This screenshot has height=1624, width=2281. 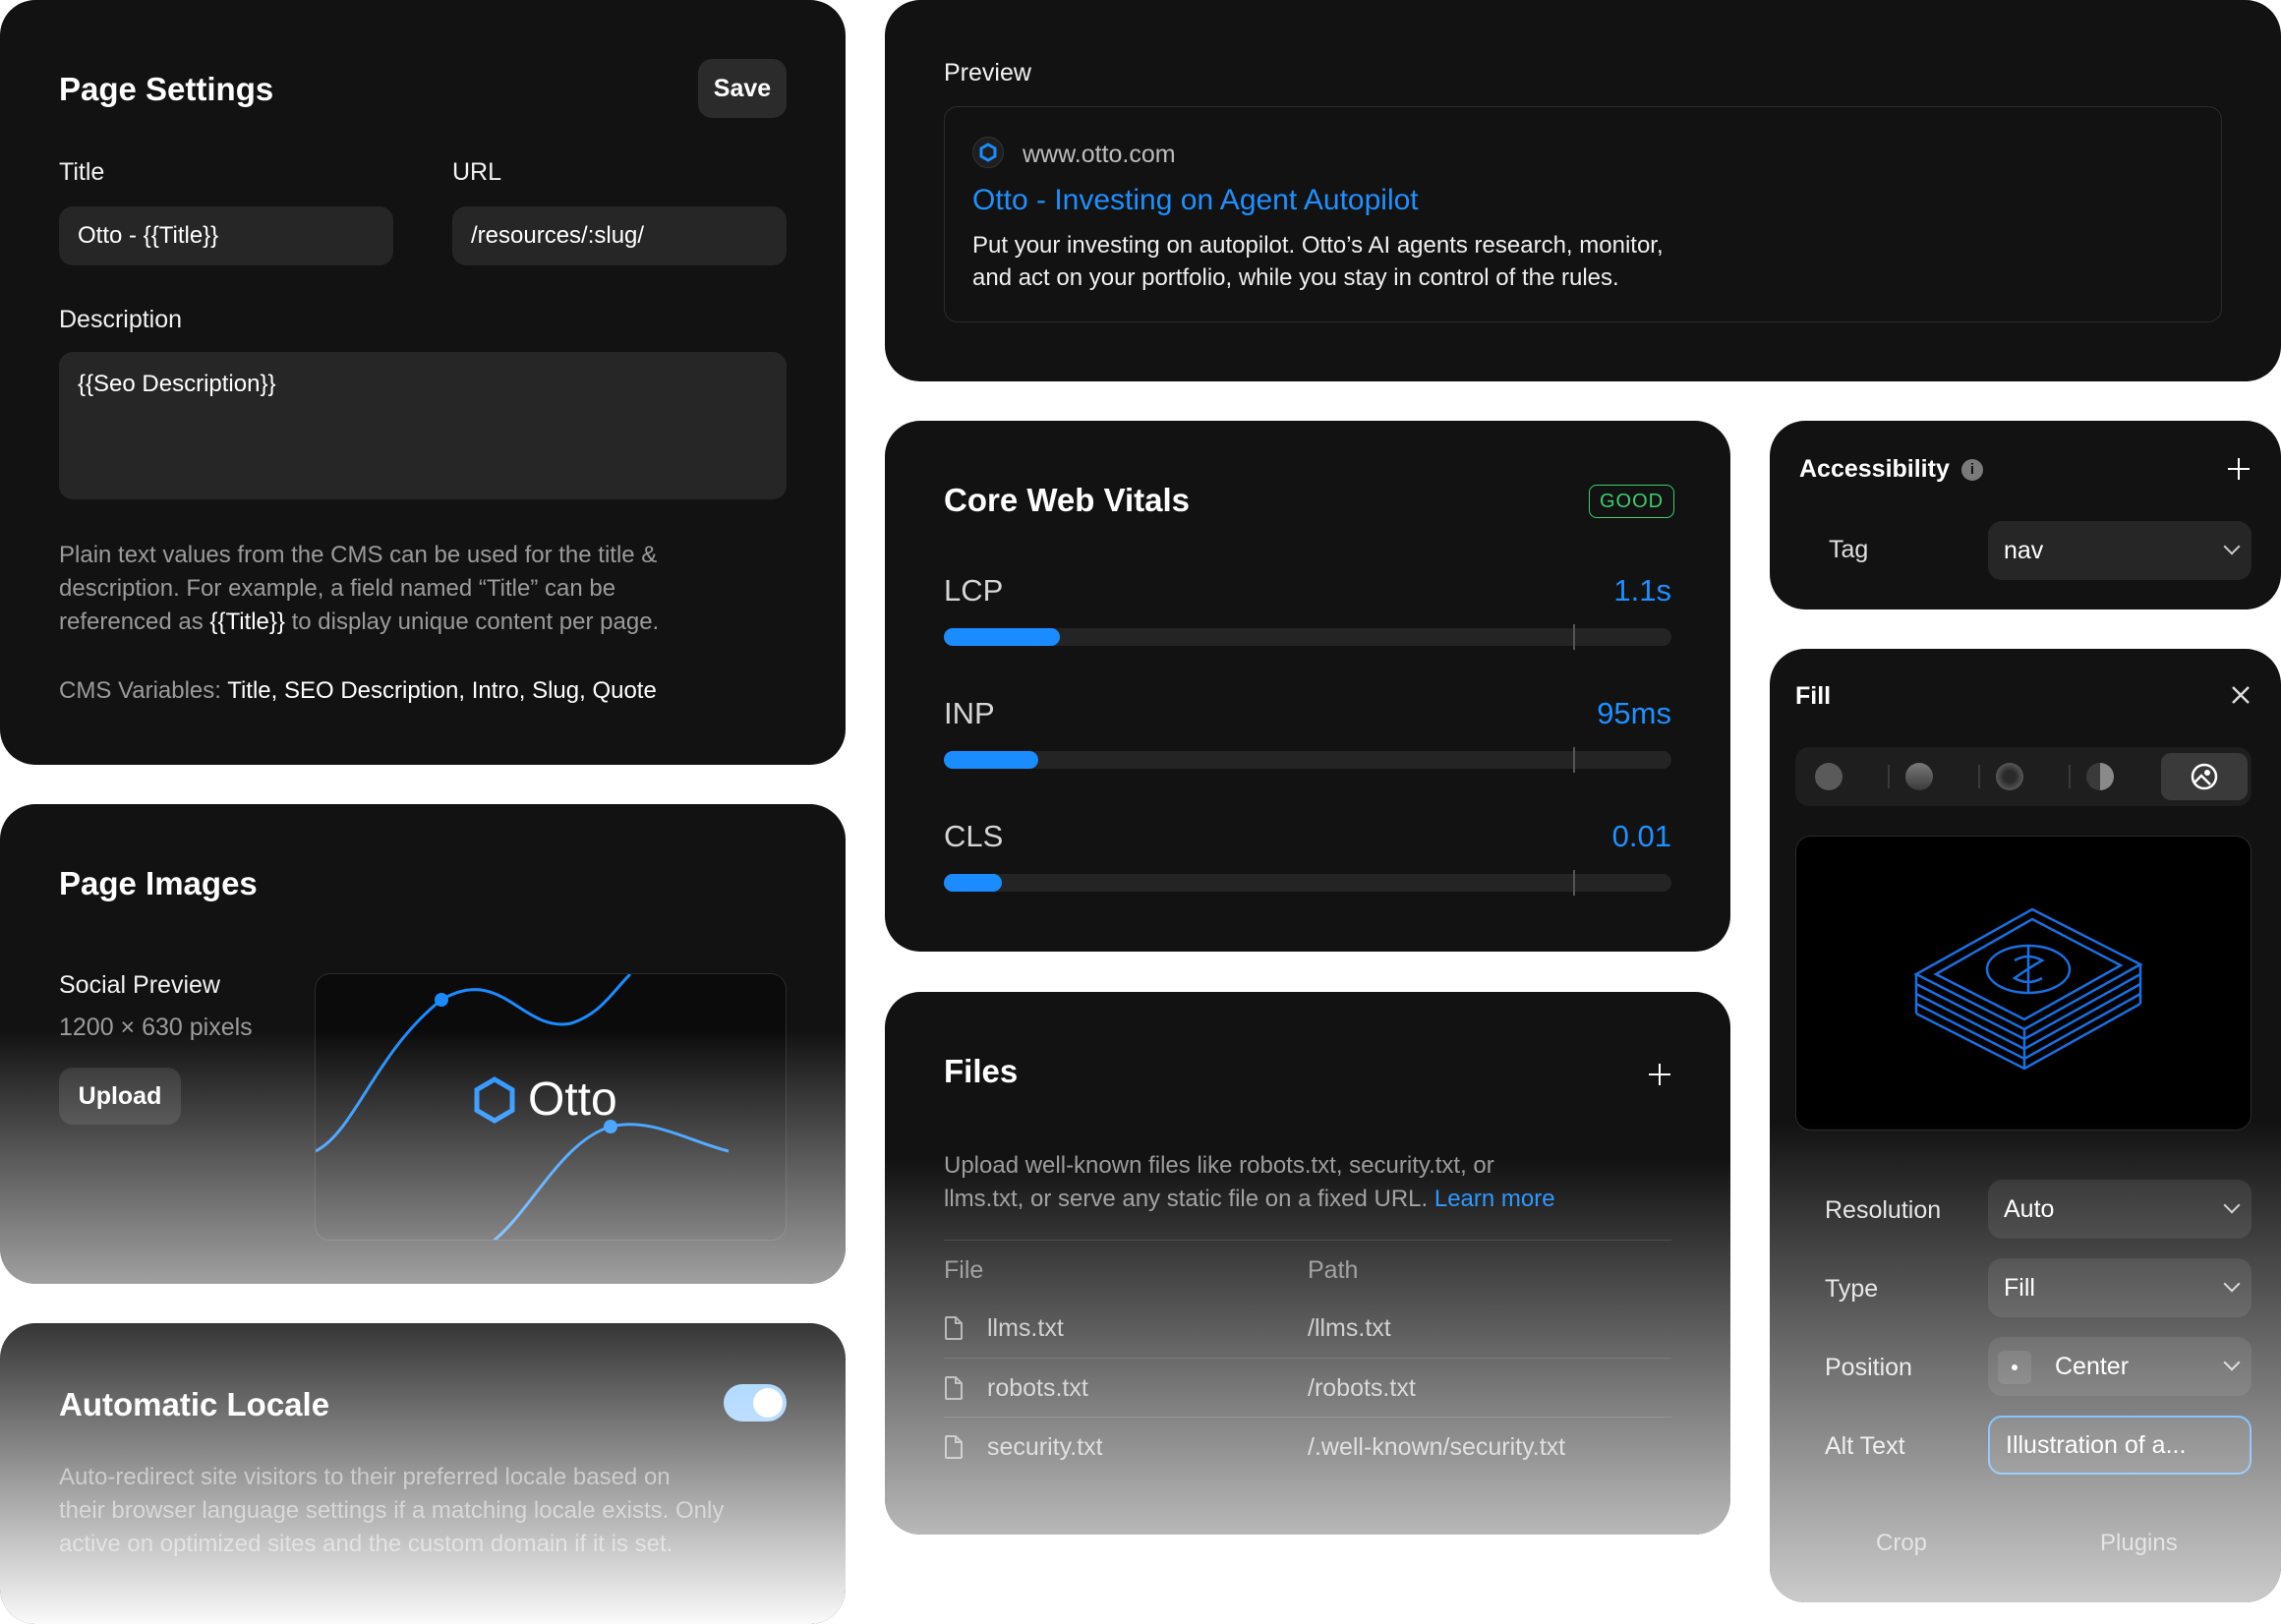 I want to click on segment-divider, so click(x=1979, y=776).